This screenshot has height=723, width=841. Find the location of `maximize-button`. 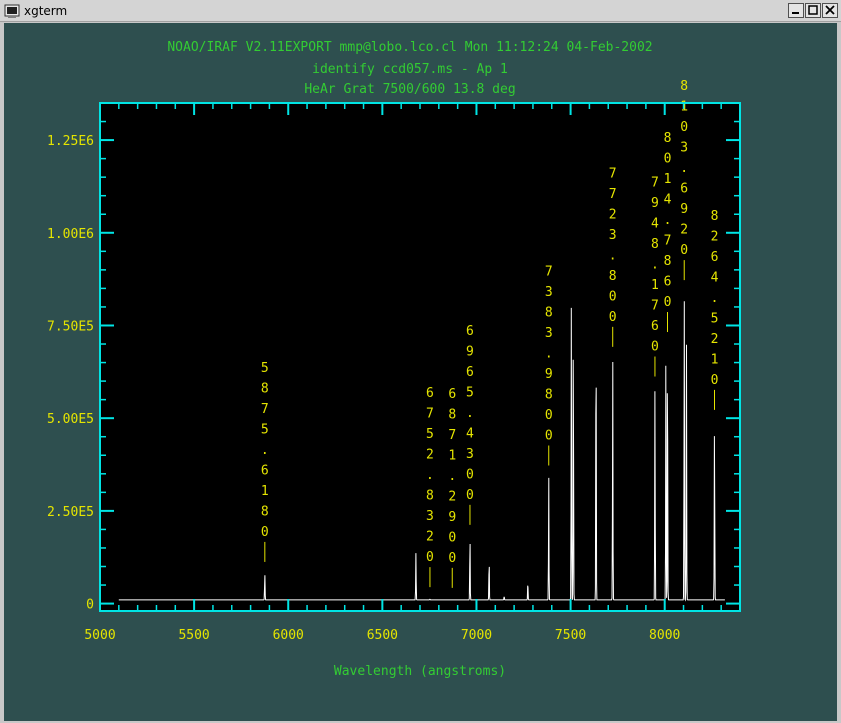

maximize-button is located at coordinates (813, 10).